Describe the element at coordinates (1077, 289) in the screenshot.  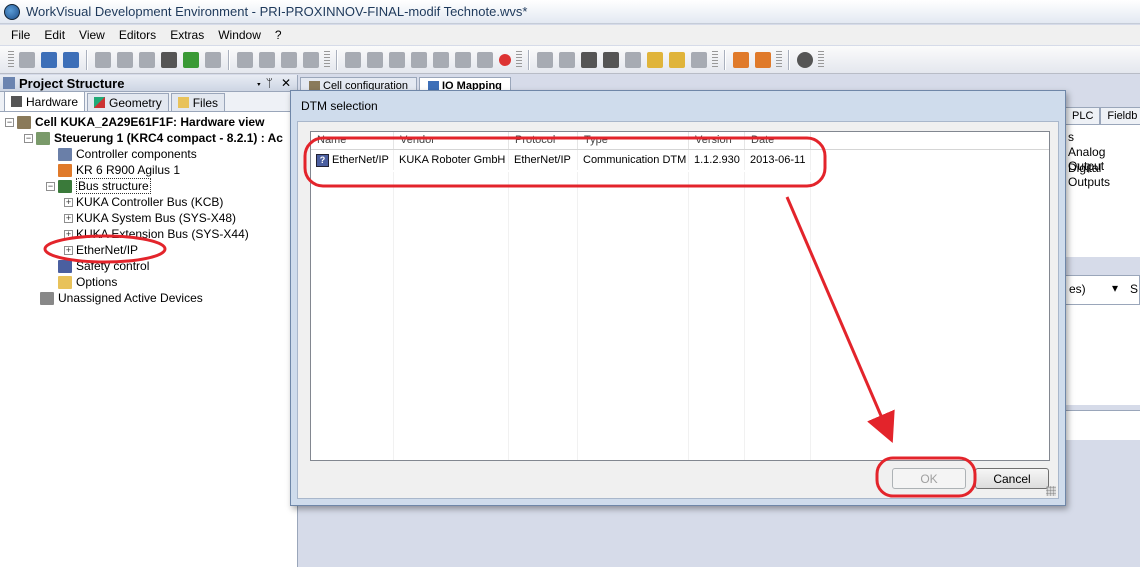
I see `filter-dropdown-value: es)` at that location.